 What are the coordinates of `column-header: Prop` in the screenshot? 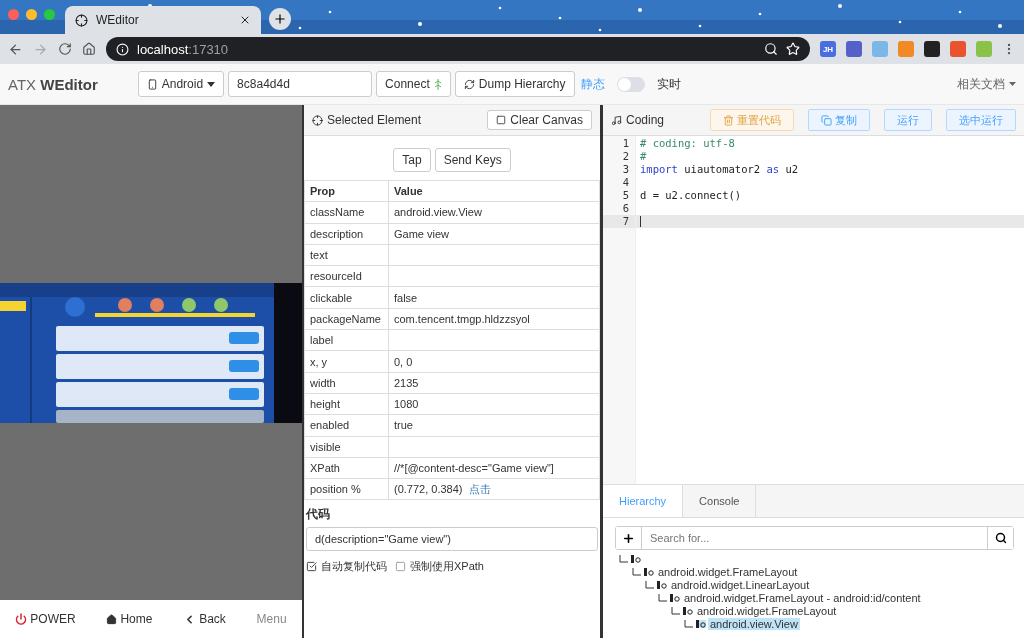 It's located at (346, 191).